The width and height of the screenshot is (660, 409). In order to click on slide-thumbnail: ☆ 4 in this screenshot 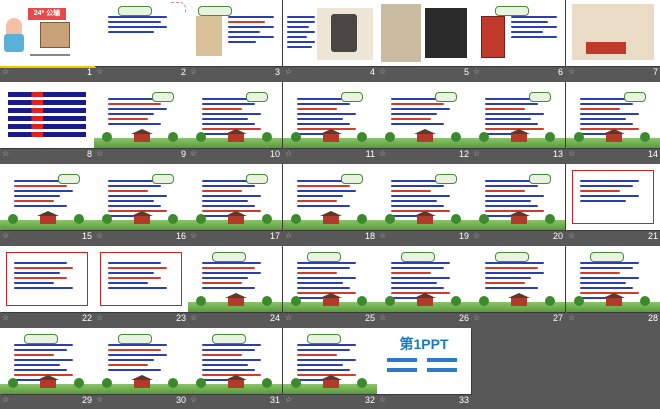, I will do `click(330, 40)`.